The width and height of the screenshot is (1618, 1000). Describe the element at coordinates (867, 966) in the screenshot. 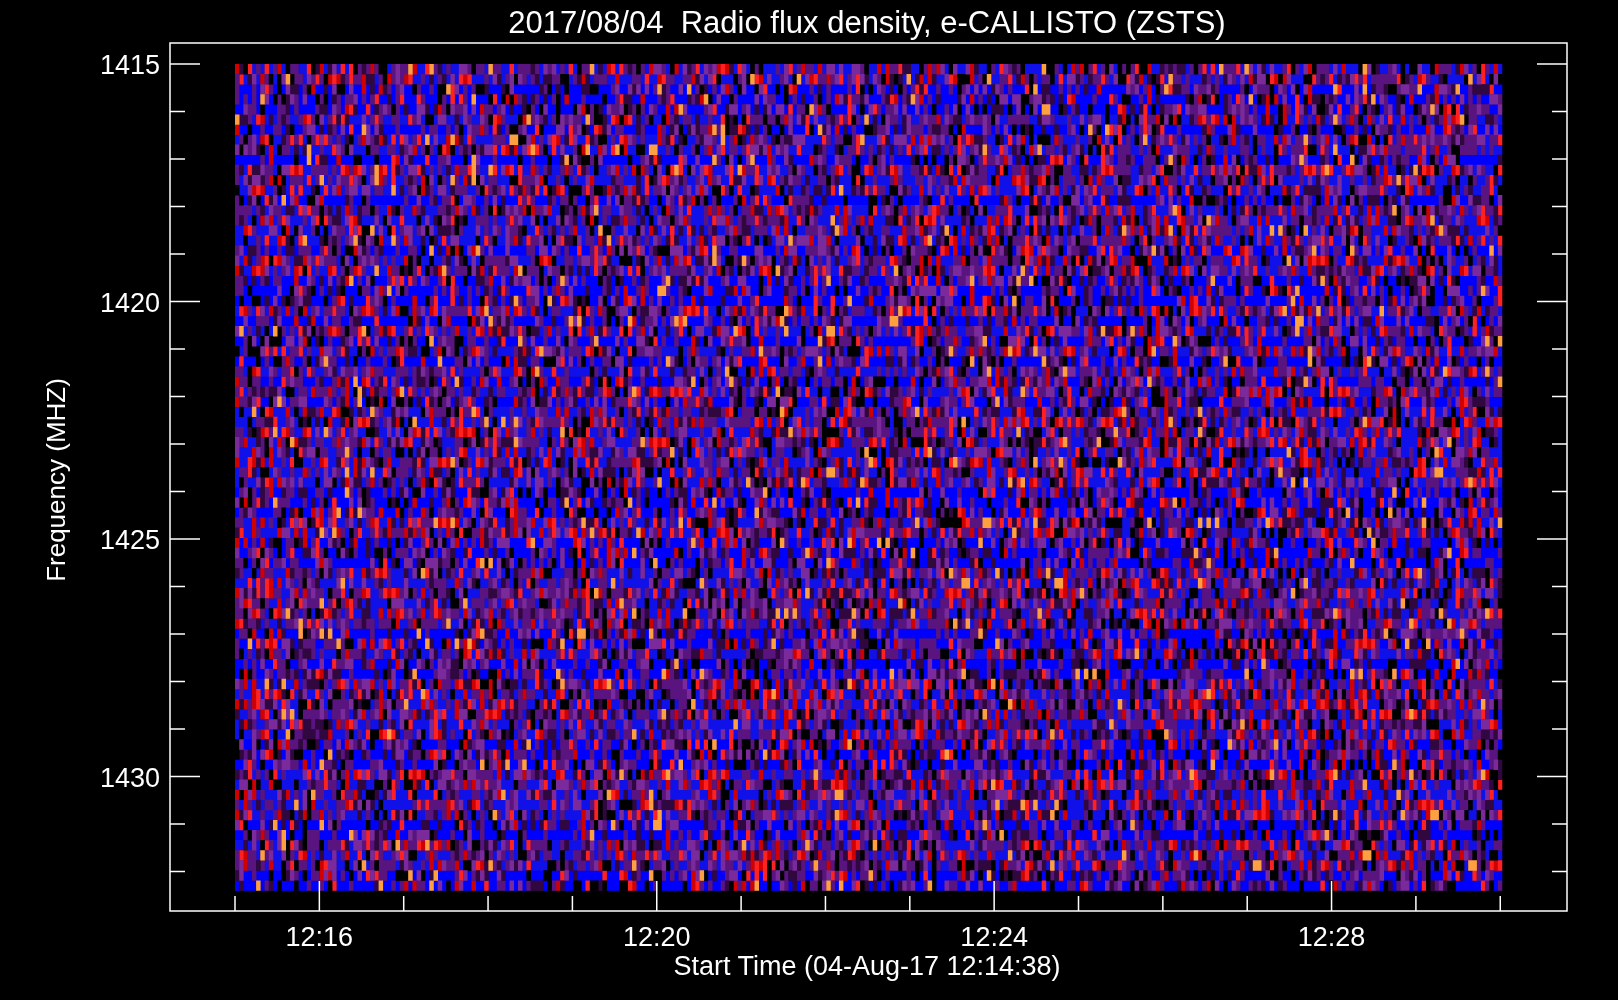

I see `axis-title: Start Time (04-Aug-17 12:14:38)` at that location.